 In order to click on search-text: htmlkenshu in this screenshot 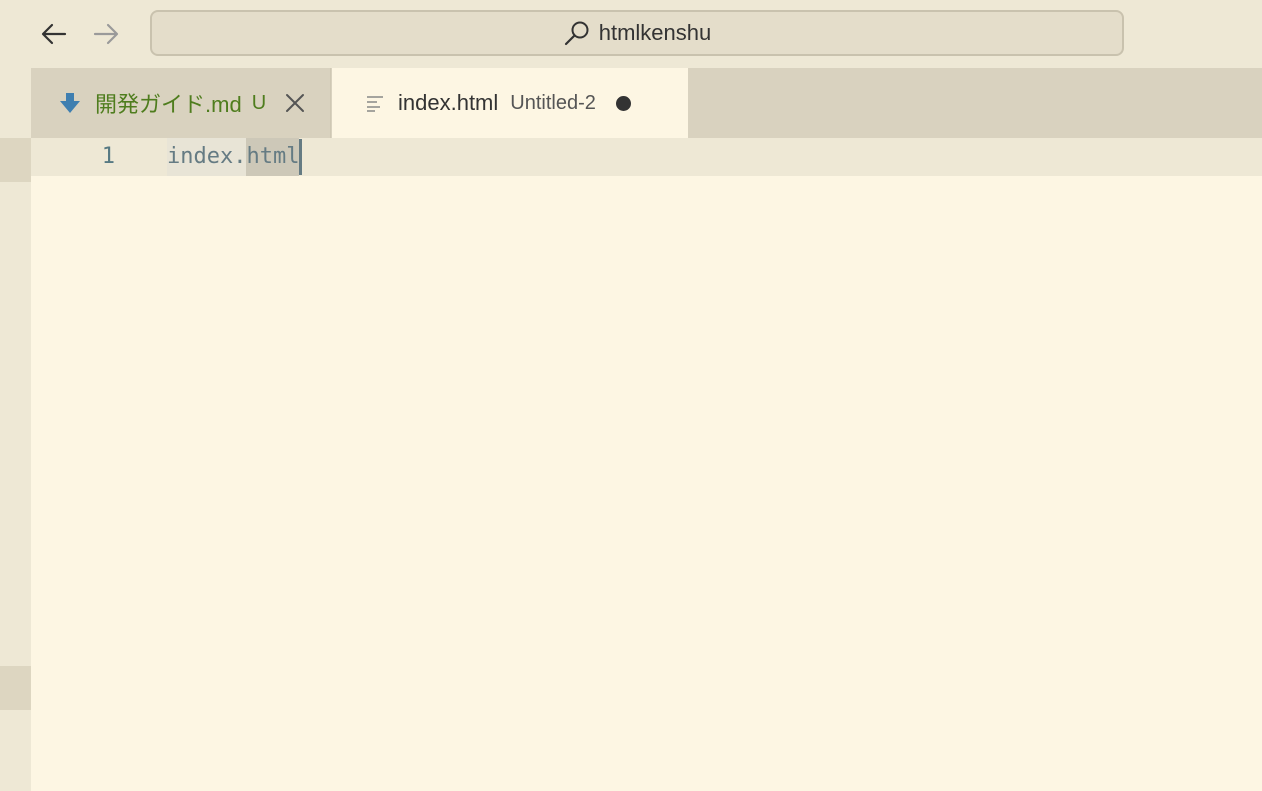, I will do `click(655, 32)`.